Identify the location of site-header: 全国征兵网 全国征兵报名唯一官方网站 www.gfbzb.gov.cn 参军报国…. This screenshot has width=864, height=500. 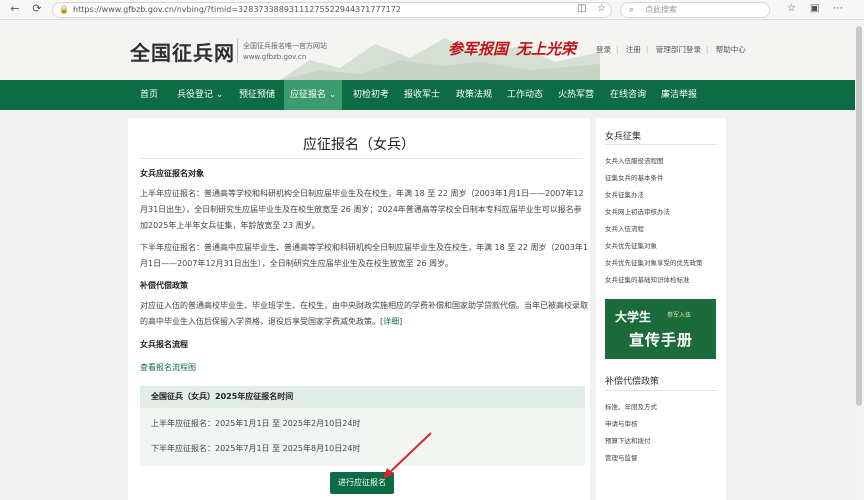
(432, 50).